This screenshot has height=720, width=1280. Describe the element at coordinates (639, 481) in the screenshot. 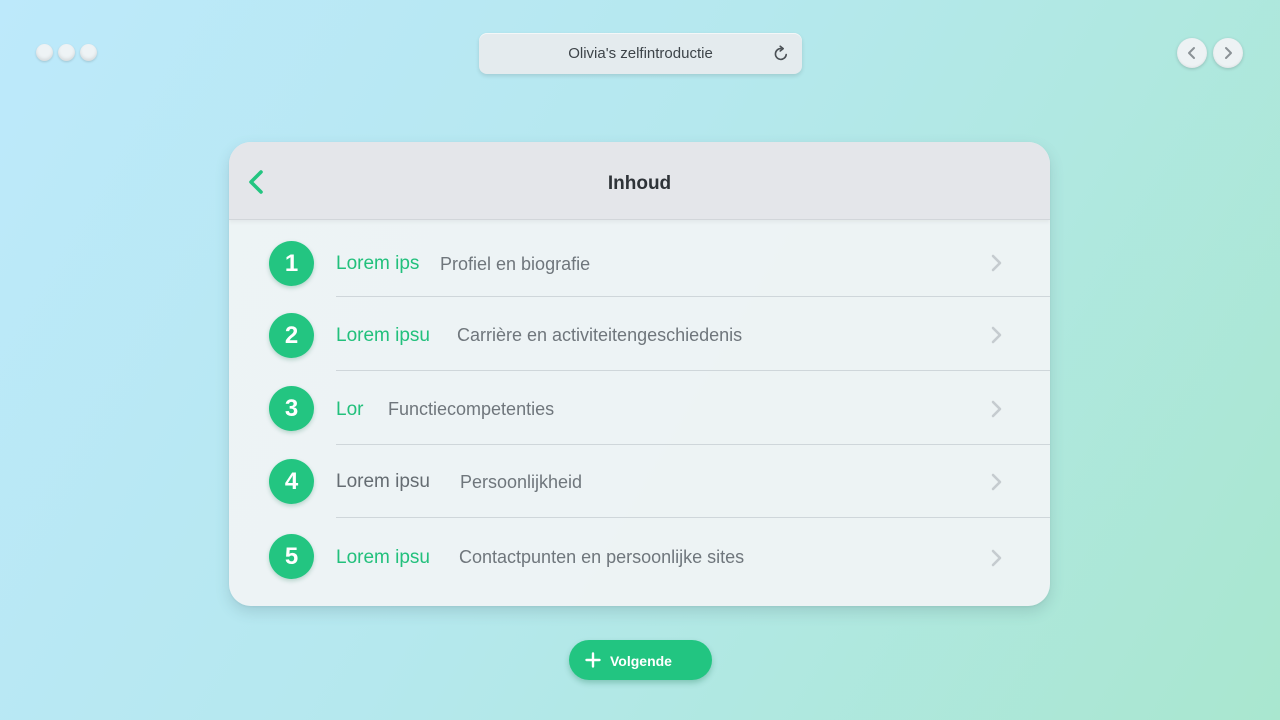

I see `contents-item-4: 4 Lorem ipsu Persoonlijkheid` at that location.